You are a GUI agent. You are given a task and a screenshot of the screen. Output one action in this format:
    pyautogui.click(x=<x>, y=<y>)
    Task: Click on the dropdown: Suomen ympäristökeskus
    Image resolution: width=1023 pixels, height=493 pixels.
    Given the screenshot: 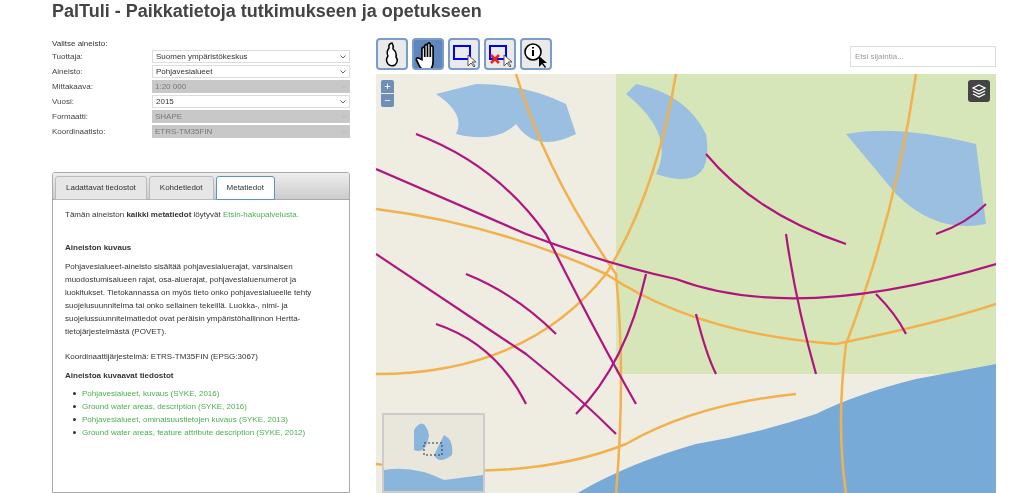 What is the action you would take?
    pyautogui.click(x=251, y=56)
    